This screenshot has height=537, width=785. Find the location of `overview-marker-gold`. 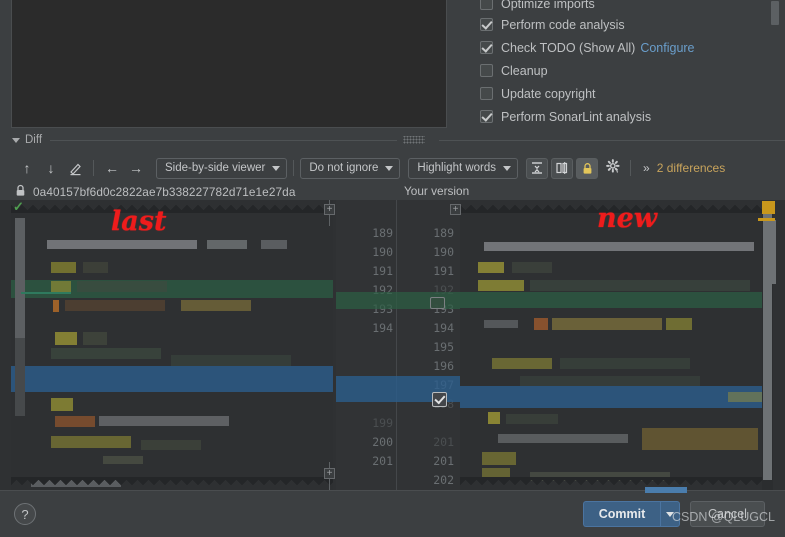

overview-marker-gold is located at coordinates (768, 207).